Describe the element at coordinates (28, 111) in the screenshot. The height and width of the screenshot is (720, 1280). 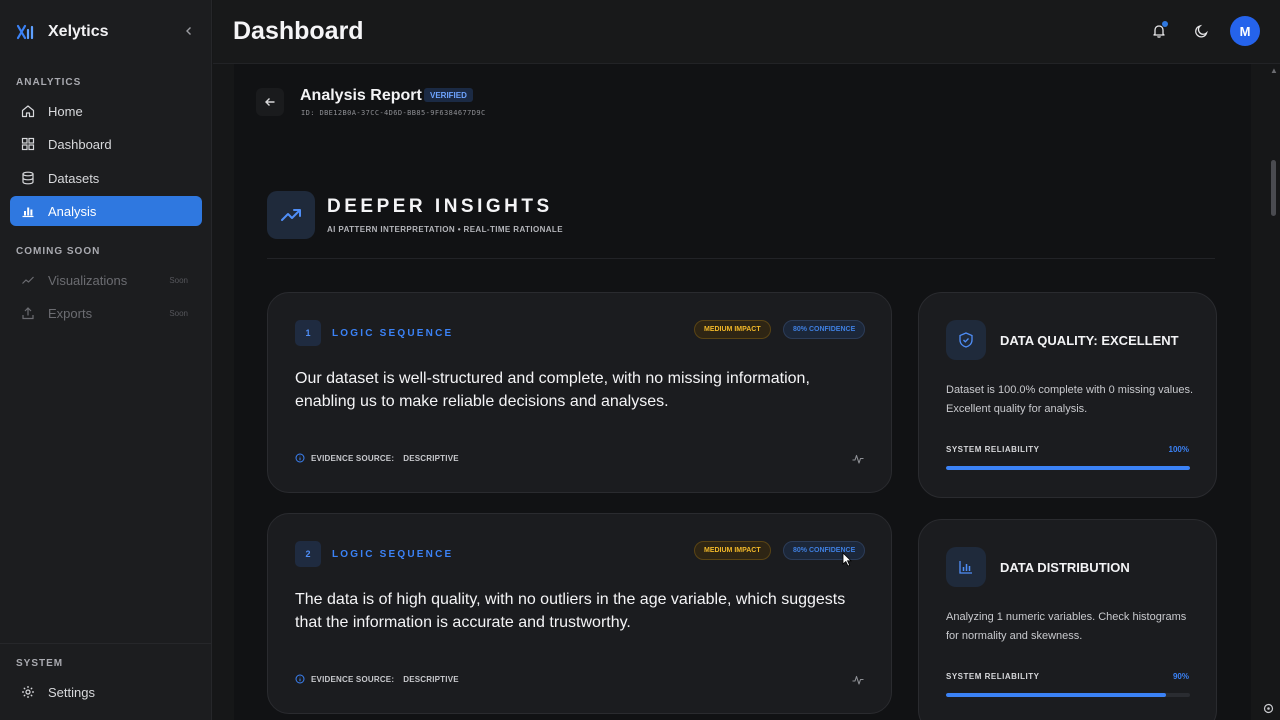
I see `home-icon` at that location.